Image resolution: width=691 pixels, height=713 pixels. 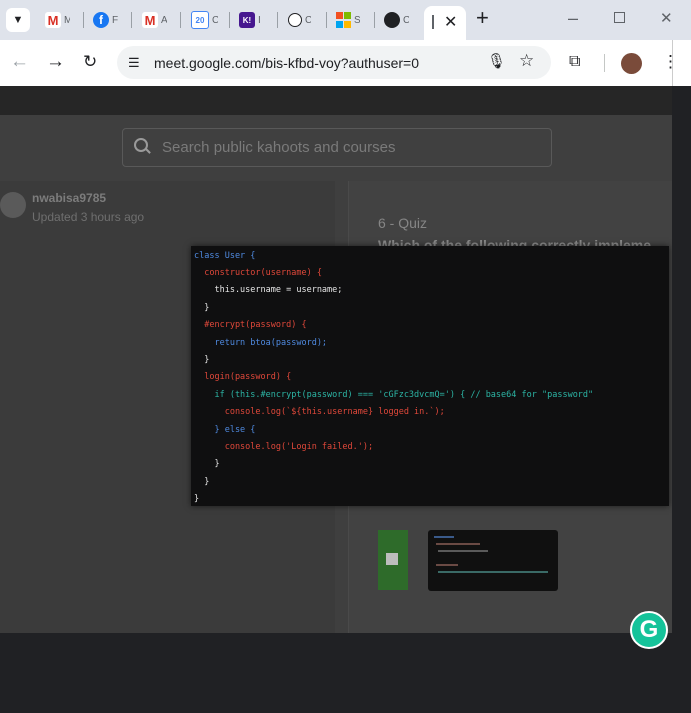 I want to click on code-line: #encrypt(password) {, so click(x=250, y=325).